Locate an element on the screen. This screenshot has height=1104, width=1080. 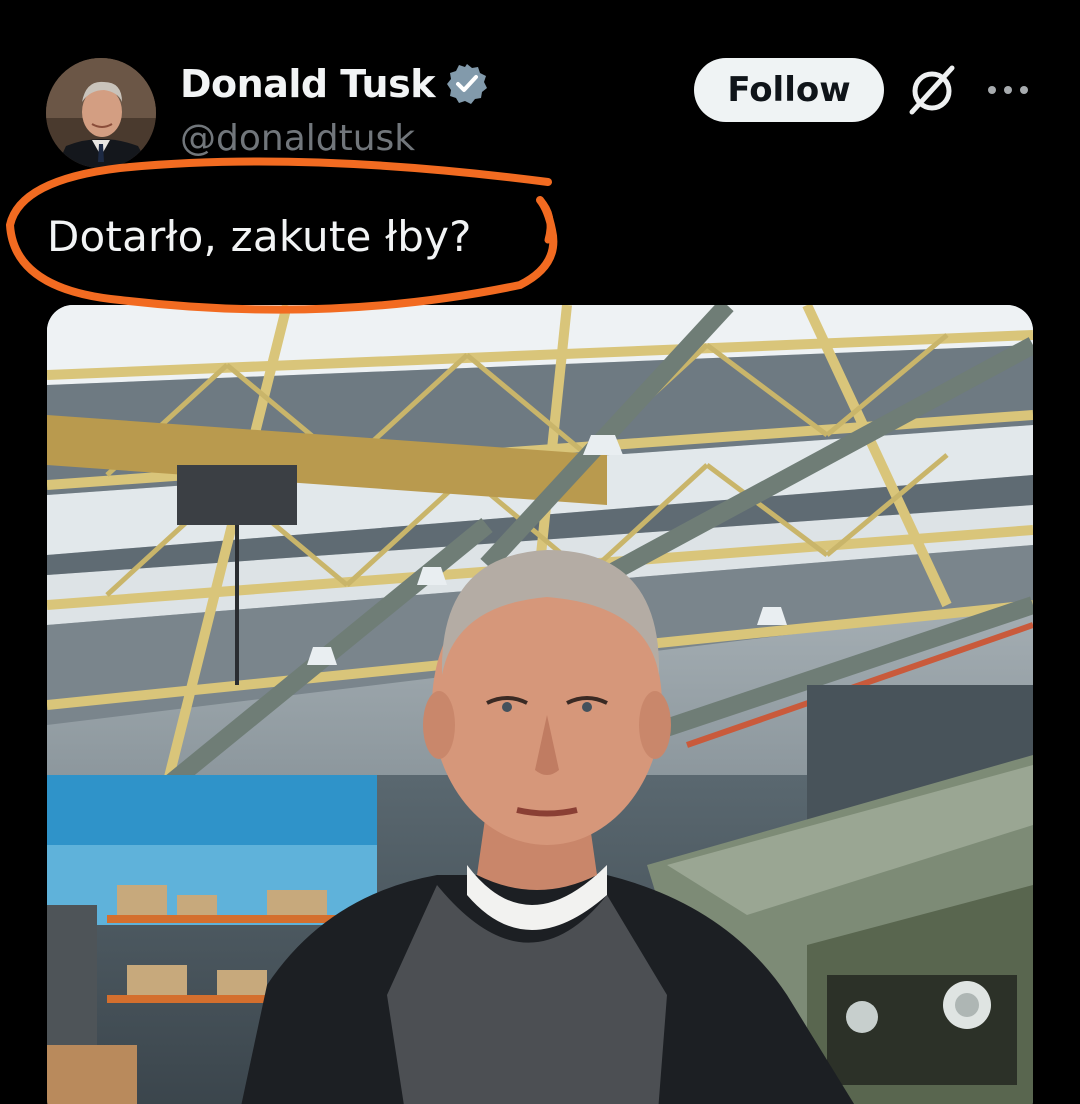
avatar is located at coordinates (101, 113).